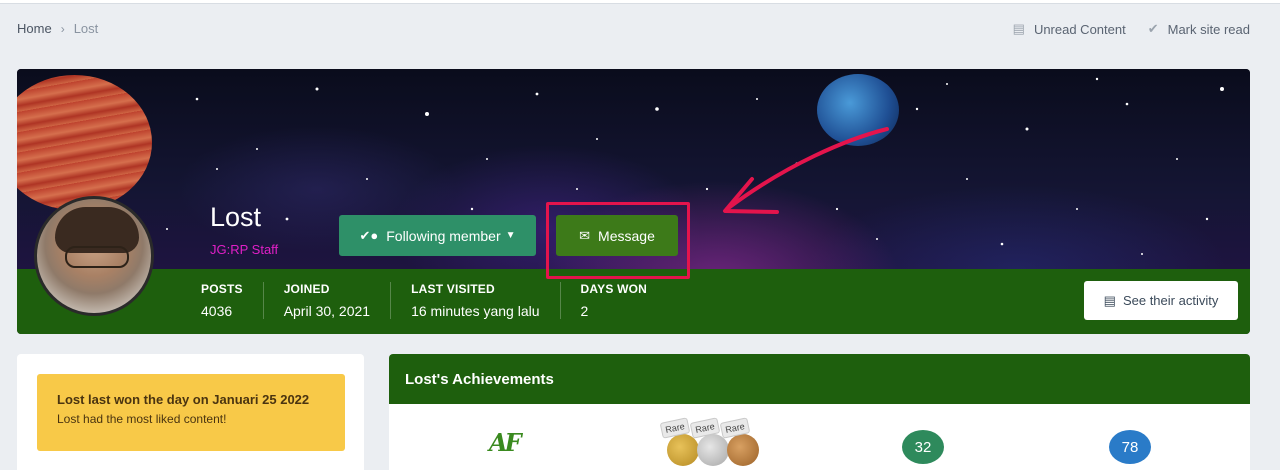 This screenshot has height=470, width=1280. I want to click on following-member-label: Following member, so click(443, 235).